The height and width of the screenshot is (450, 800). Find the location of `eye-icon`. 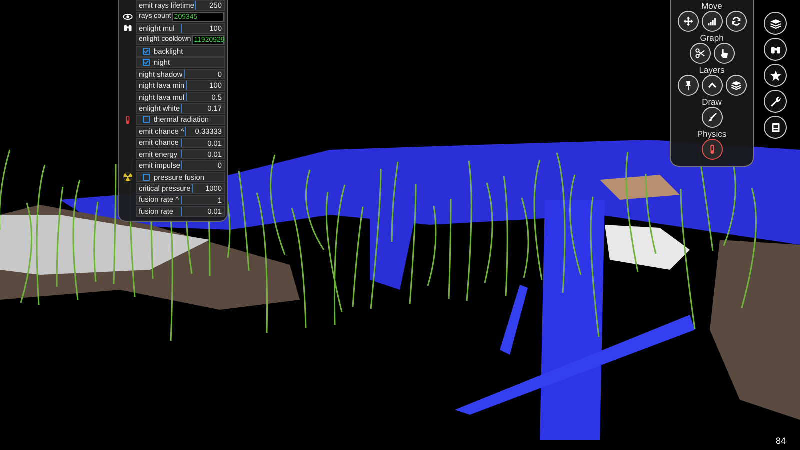

eye-icon is located at coordinates (128, 17).